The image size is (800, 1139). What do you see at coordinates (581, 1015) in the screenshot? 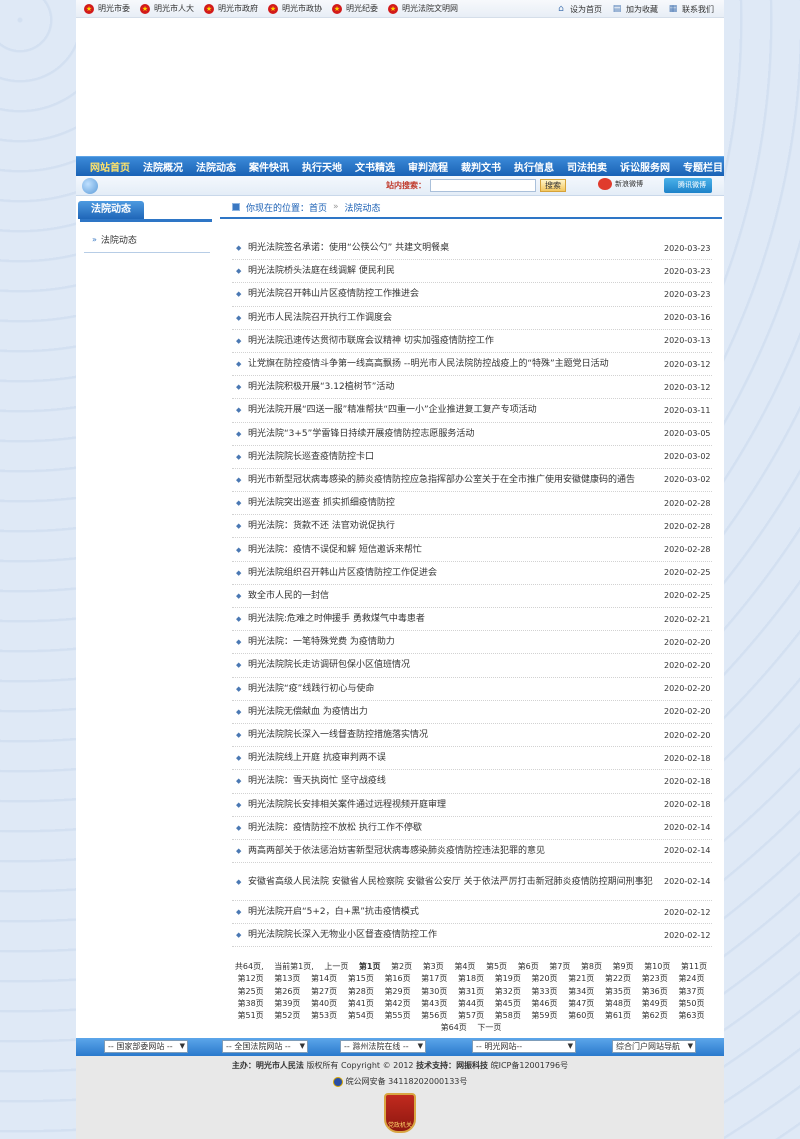
I see `page-link: 第60页` at bounding box center [581, 1015].